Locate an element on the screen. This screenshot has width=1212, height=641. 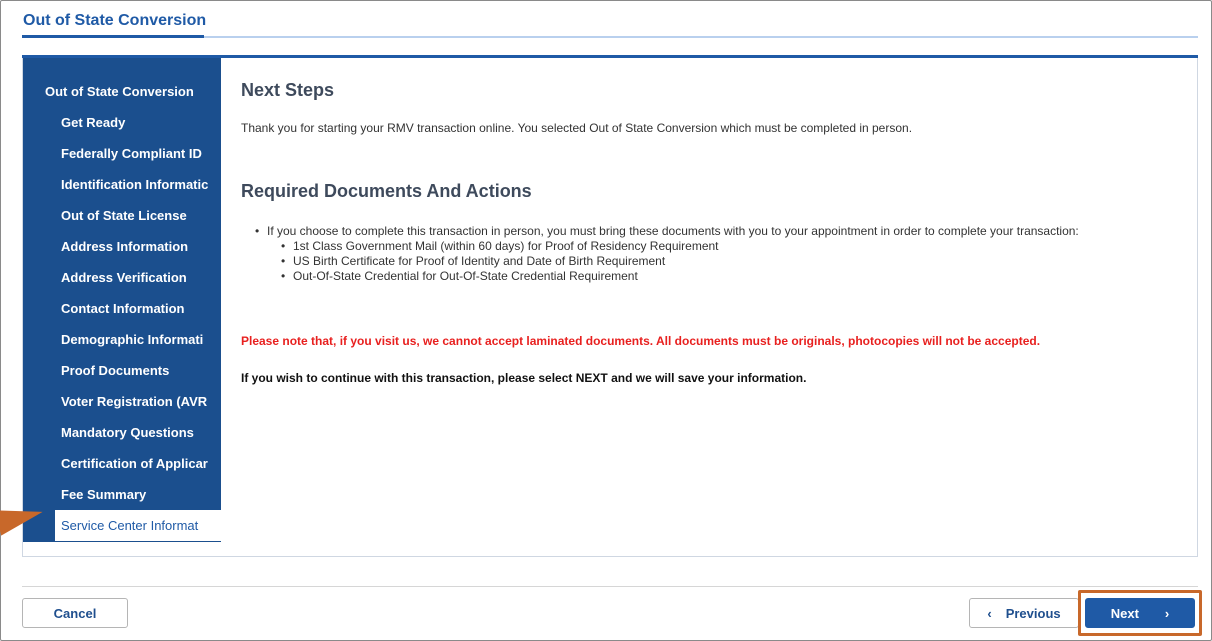
sidebar-item-address-verification: Address Verification is located at coordinates (122, 277).